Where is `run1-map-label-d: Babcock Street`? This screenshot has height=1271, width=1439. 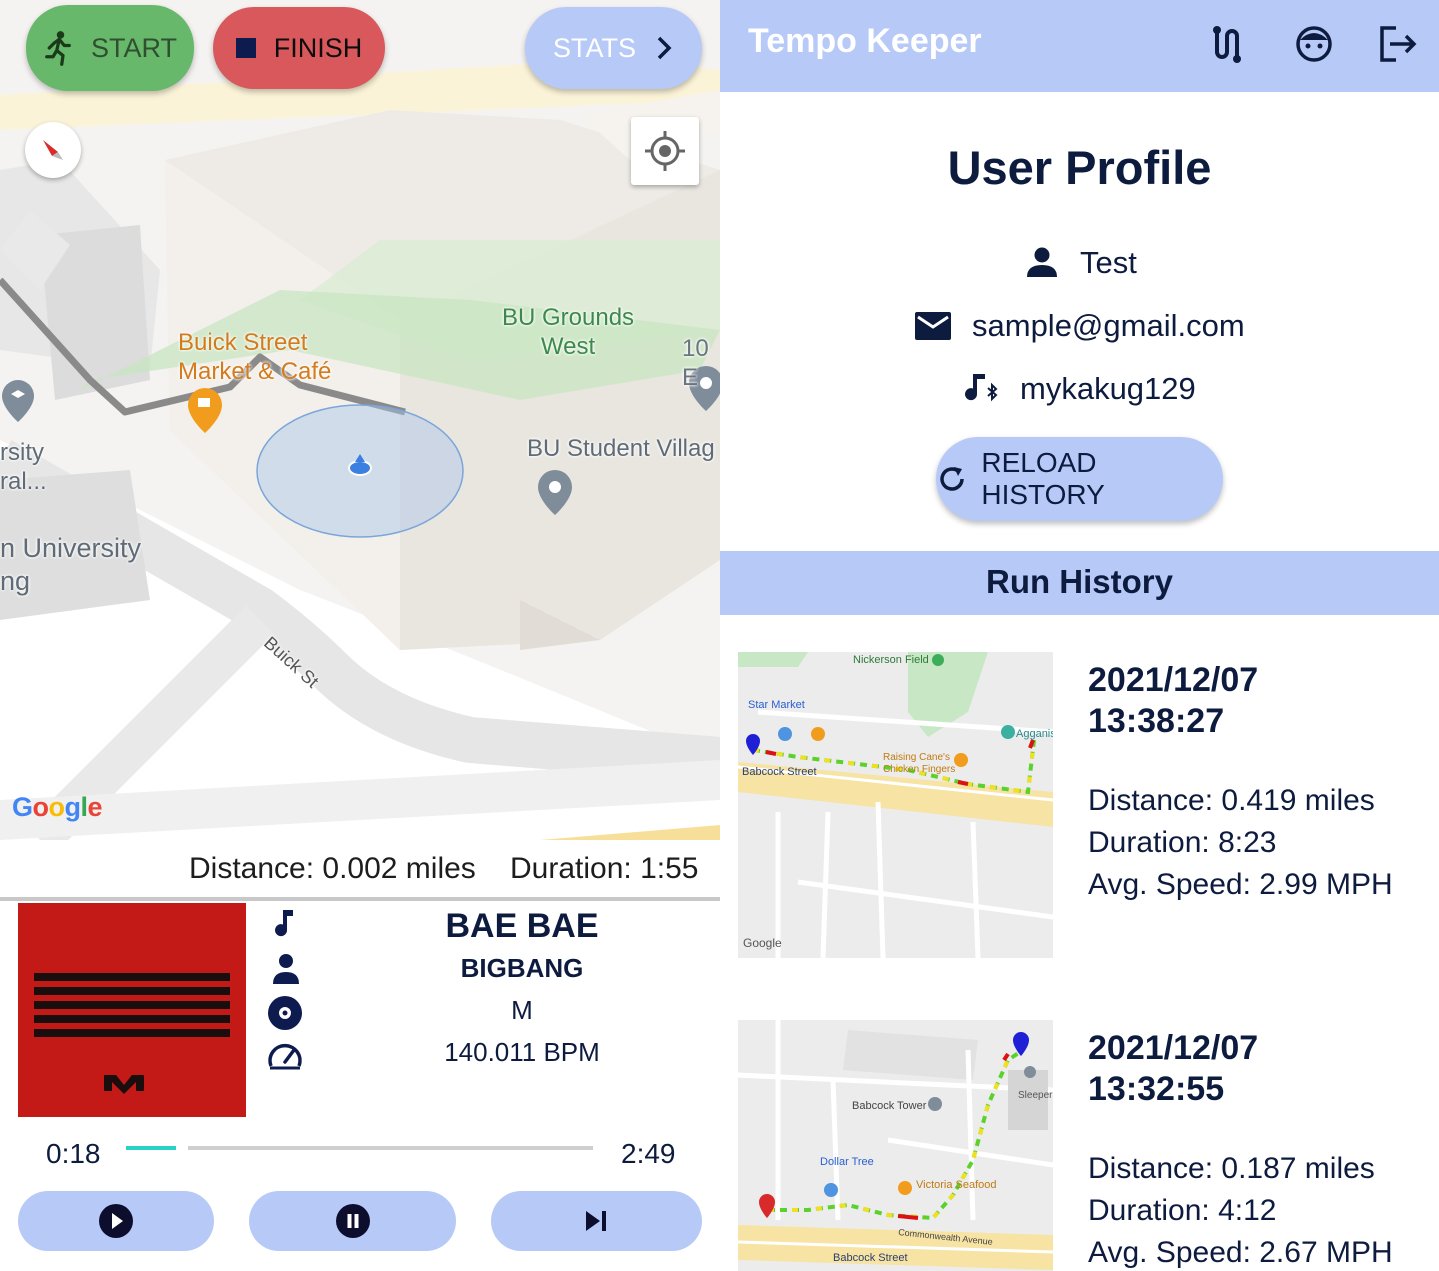
run1-map-label-d: Babcock Street is located at coordinates (779, 772).